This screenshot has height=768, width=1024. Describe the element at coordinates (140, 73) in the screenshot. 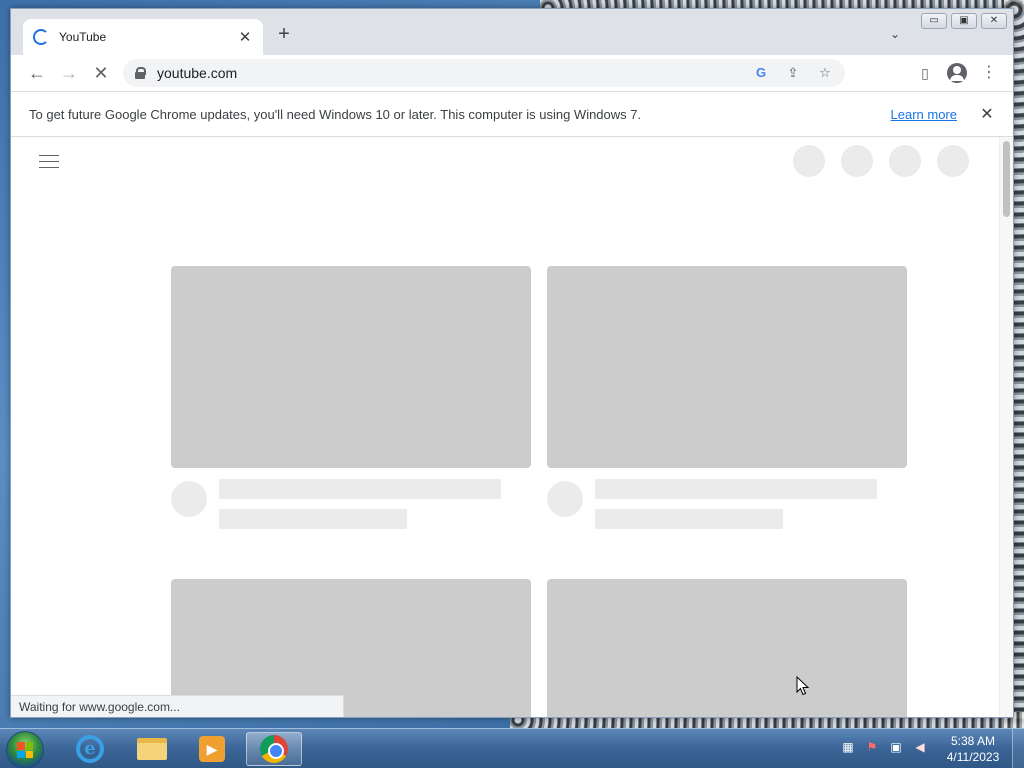

I see `lock-icon` at that location.